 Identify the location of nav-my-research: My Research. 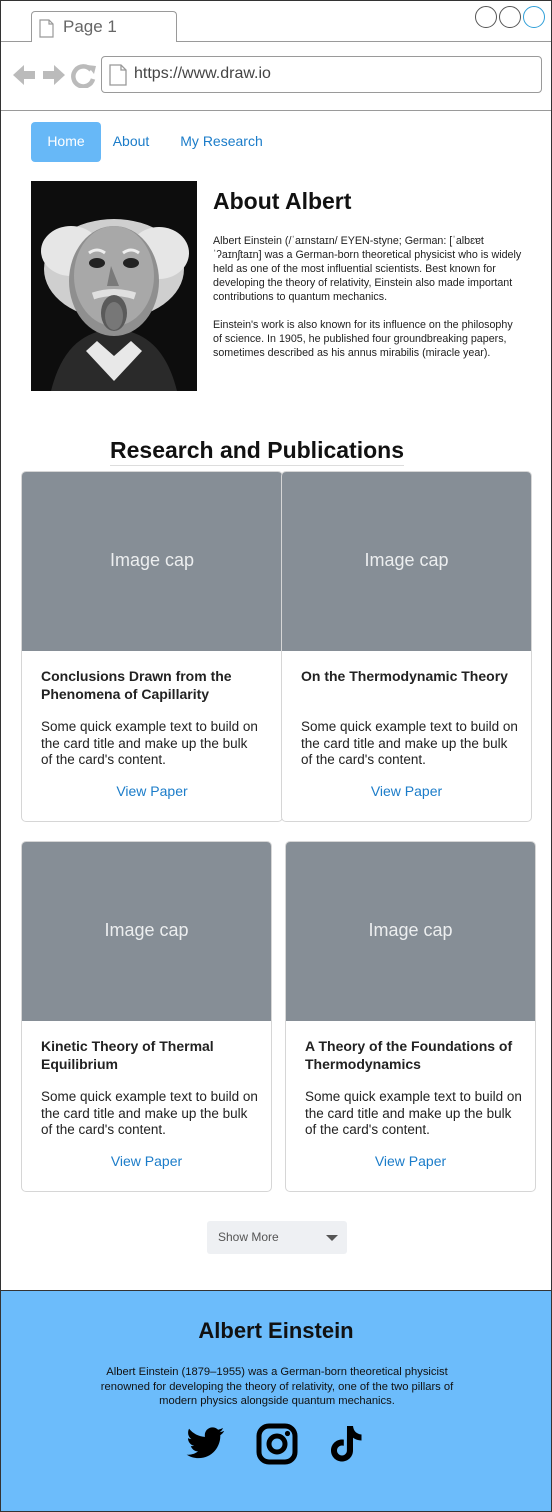
(221, 142).